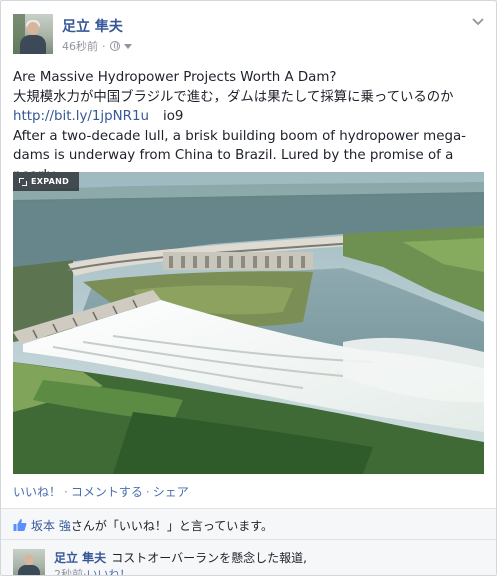 The height and width of the screenshot is (576, 497). I want to click on likes-summary: 坂本 強さんが「いいね！」と言っています。, so click(248, 524).